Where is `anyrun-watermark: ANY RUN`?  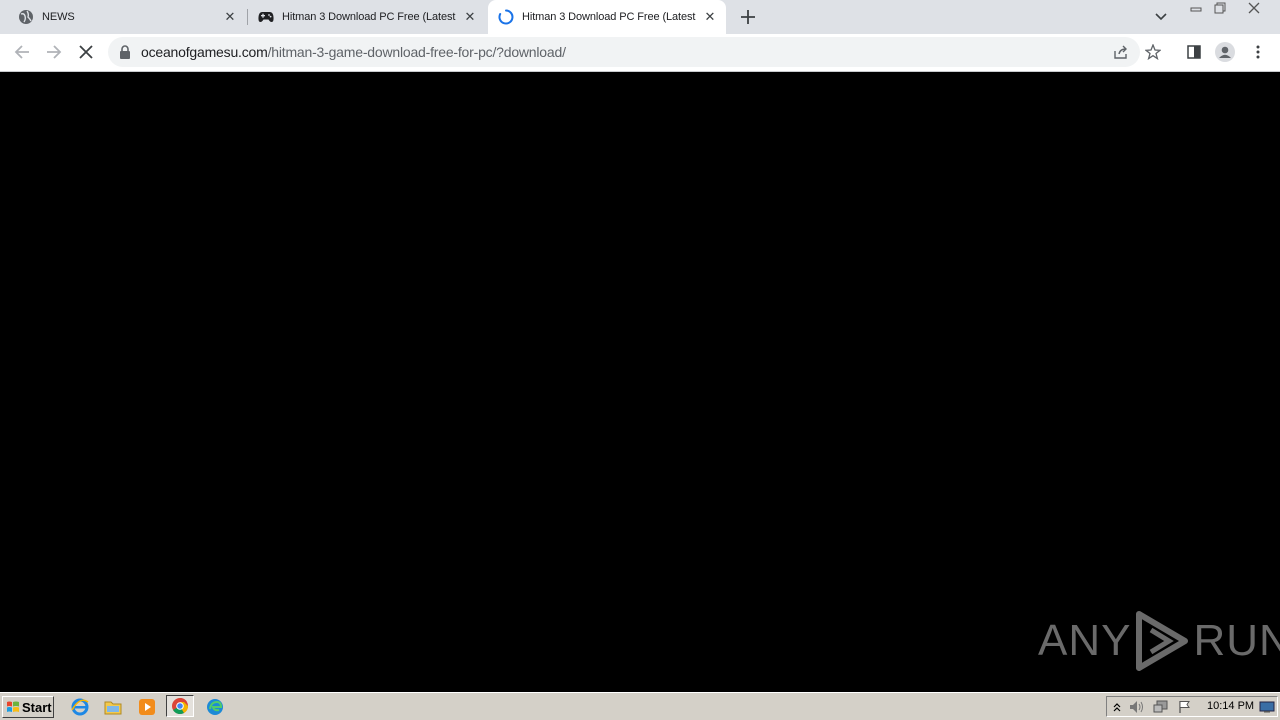 anyrun-watermark: ANY RUN is located at coordinates (1159, 641).